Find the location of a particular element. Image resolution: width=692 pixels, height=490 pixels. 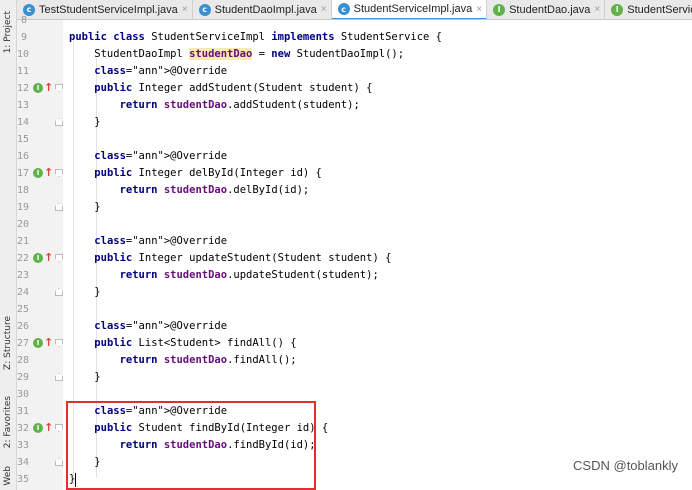

line-number: 9 is located at coordinates (23, 37).